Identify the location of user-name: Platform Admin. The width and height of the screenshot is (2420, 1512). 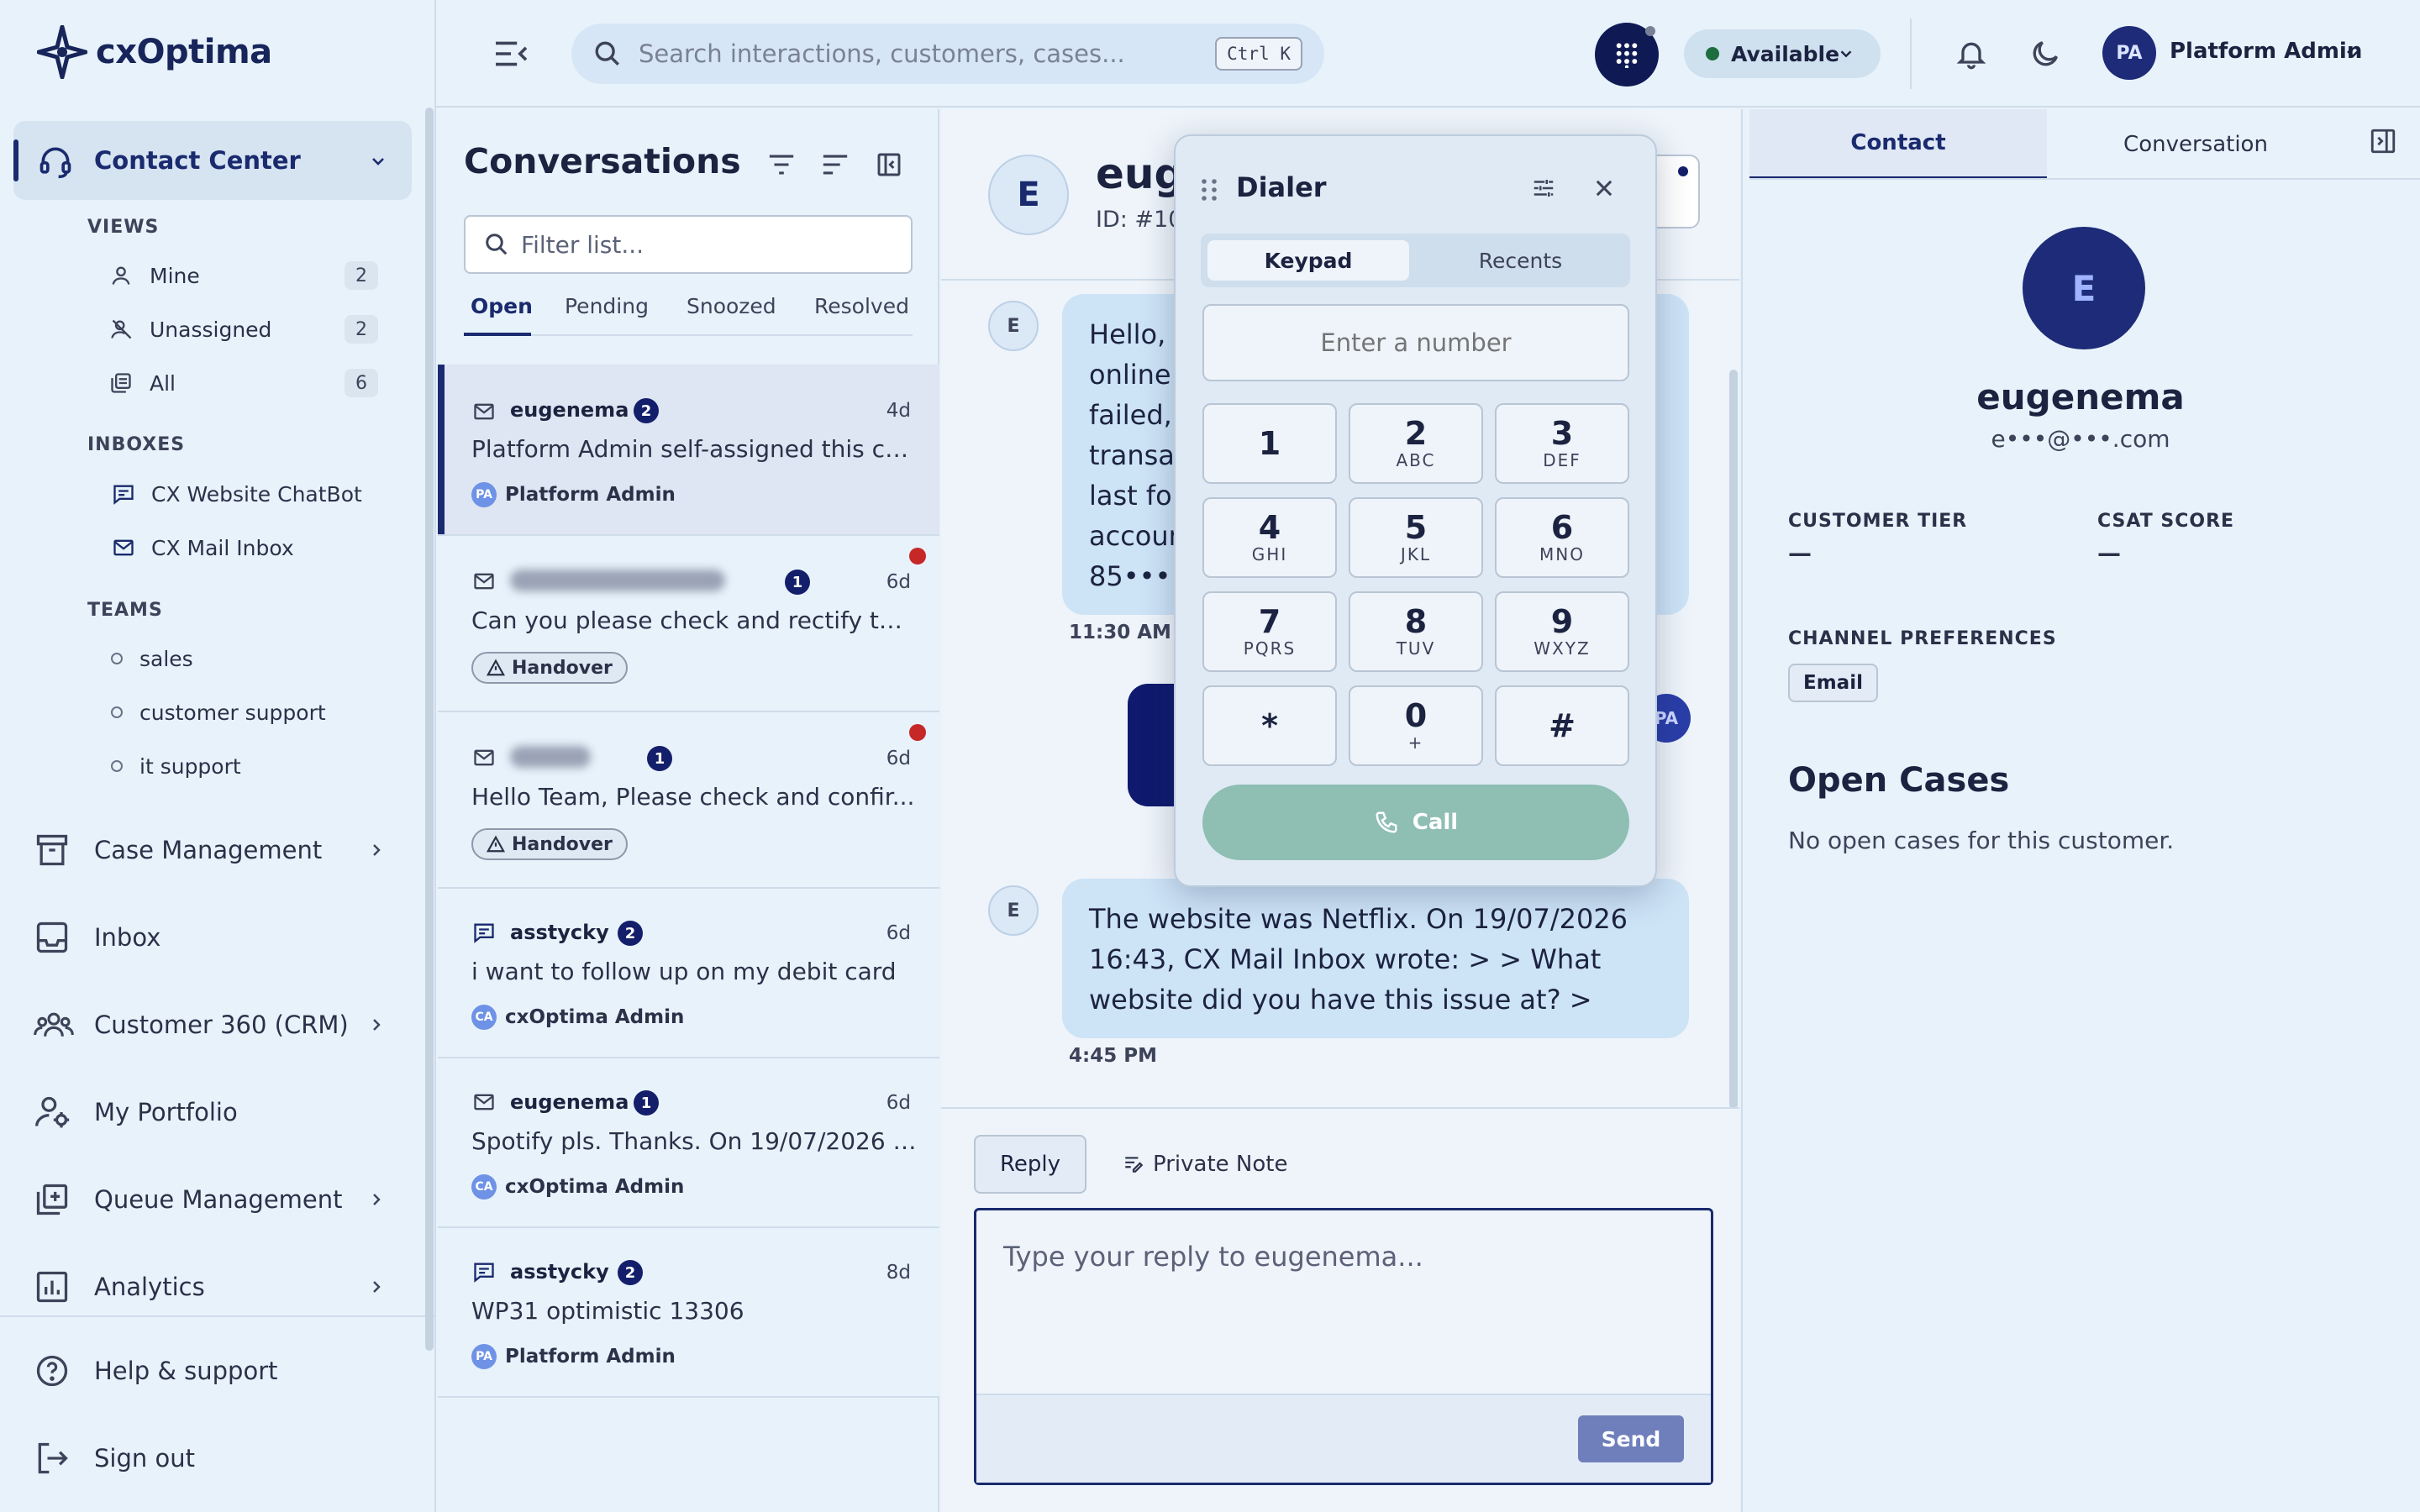
(2266, 51).